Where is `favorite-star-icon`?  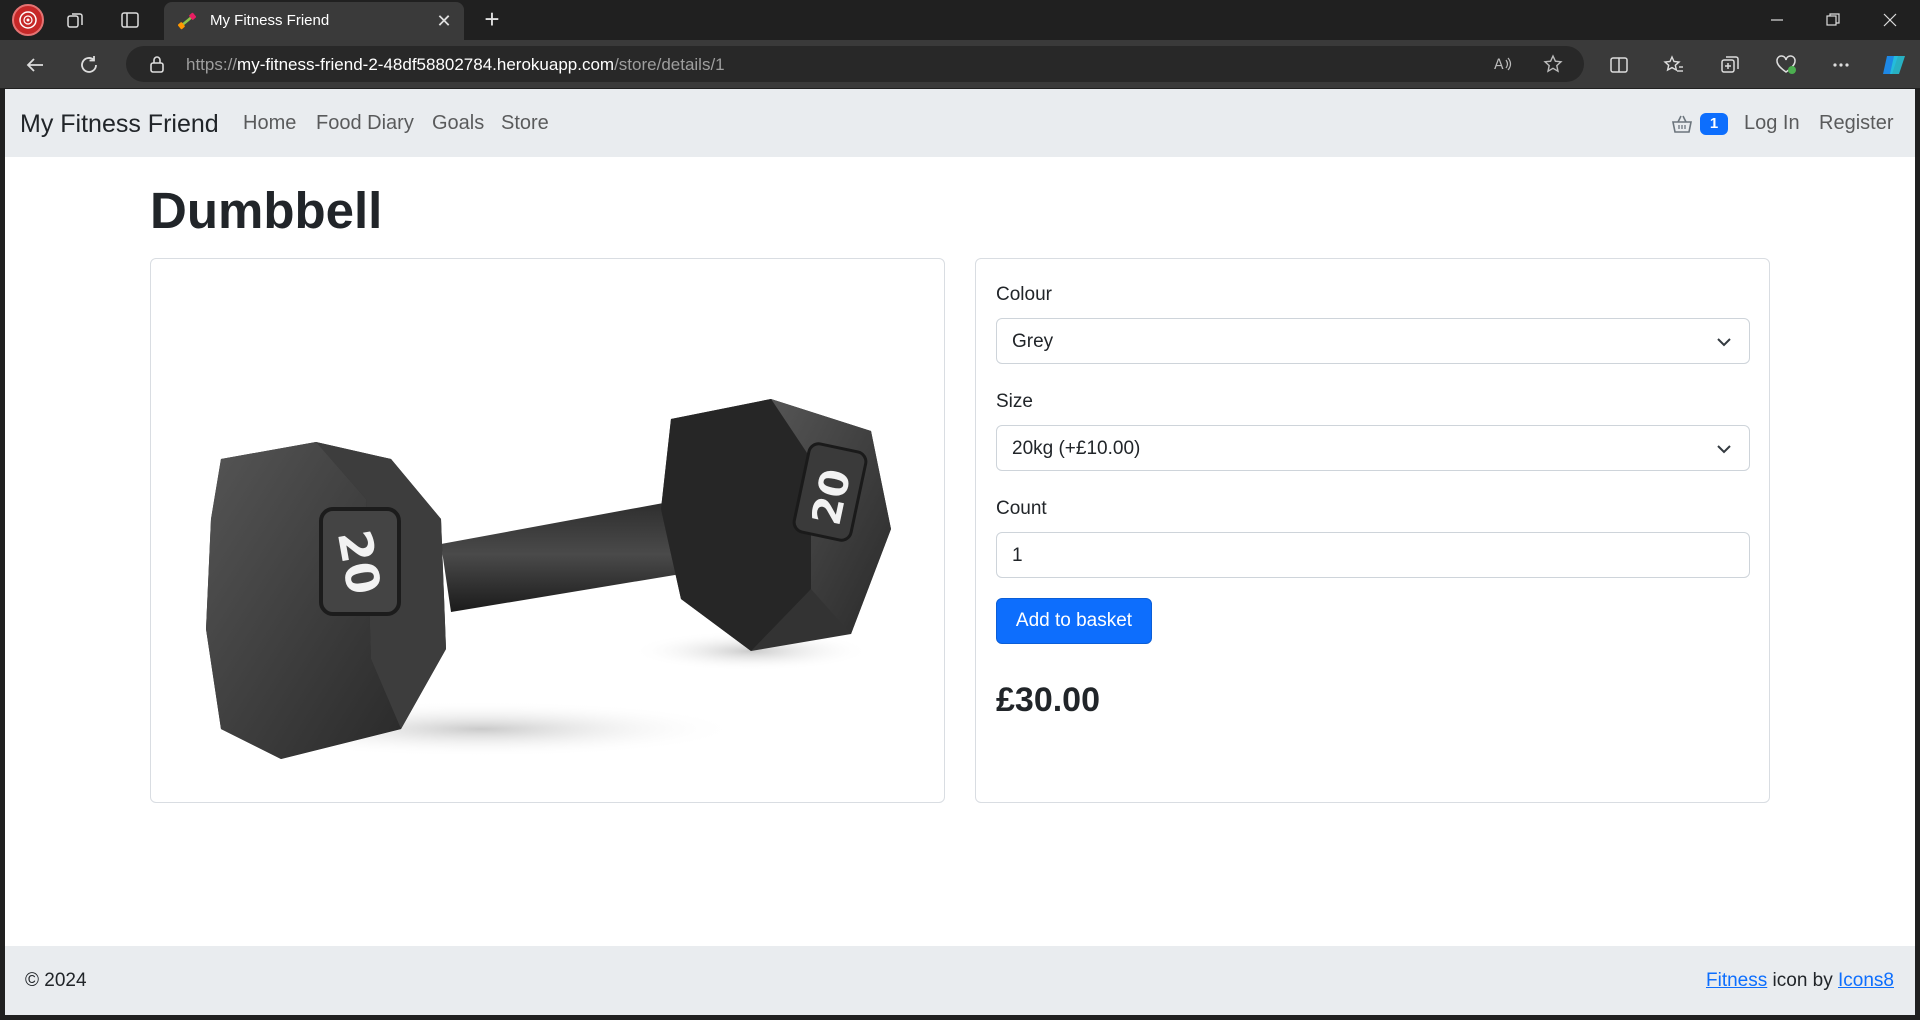
favorite-star-icon is located at coordinates (1553, 64).